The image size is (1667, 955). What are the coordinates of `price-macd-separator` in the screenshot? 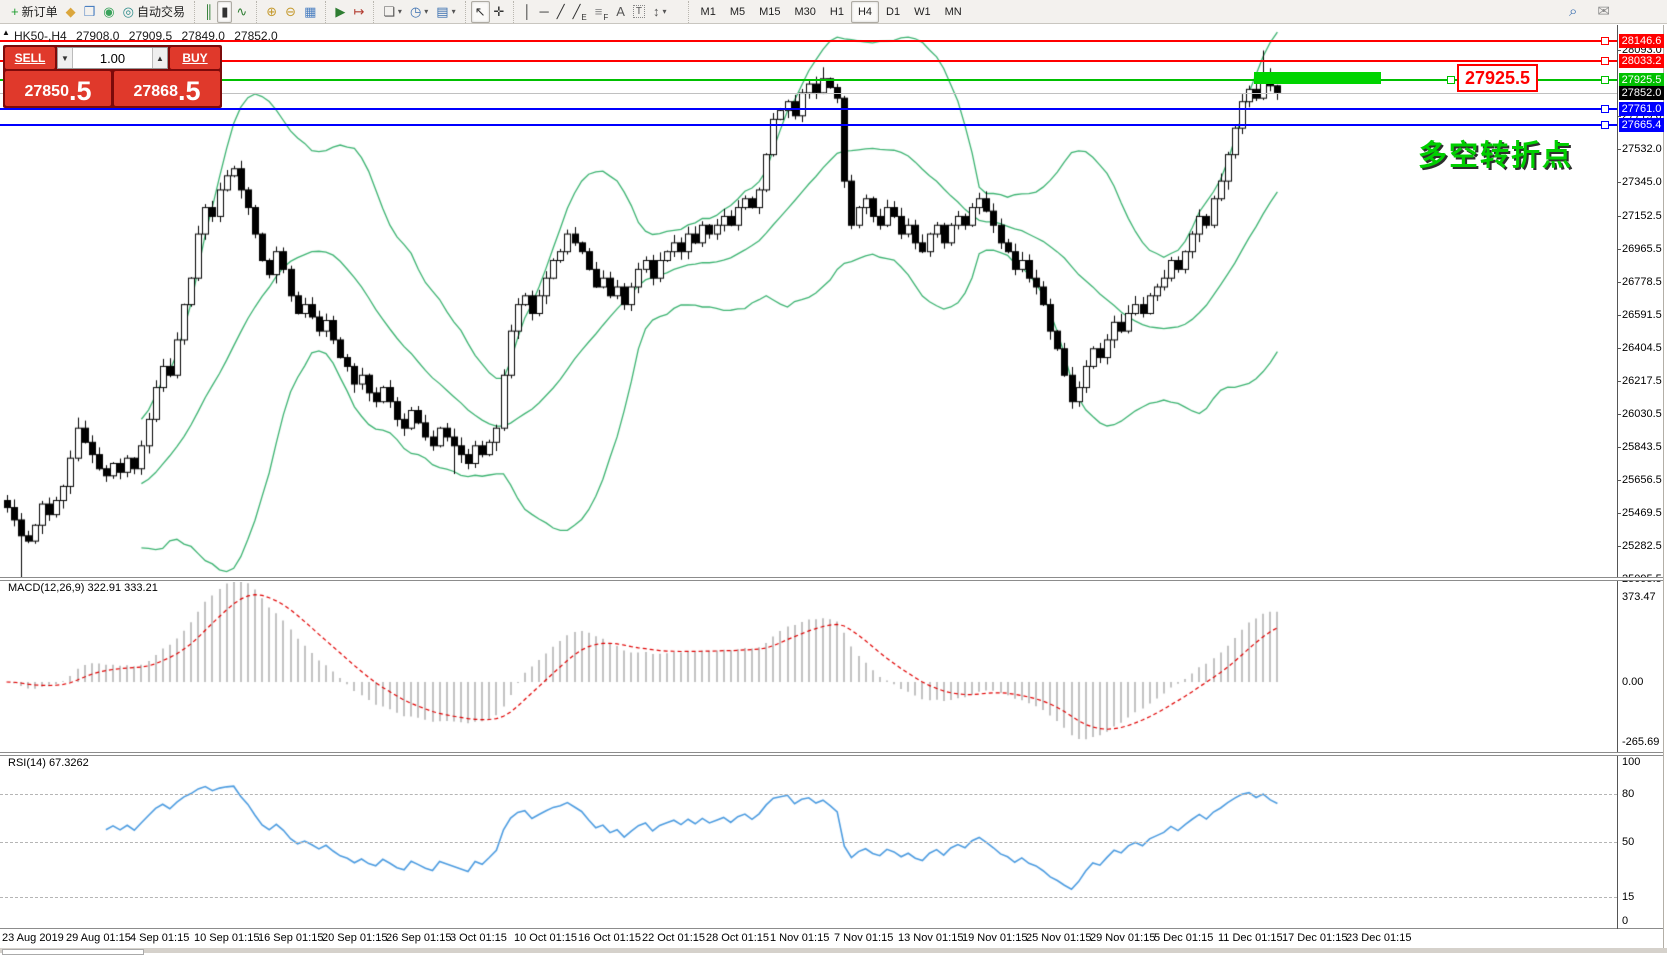 It's located at (831, 579).